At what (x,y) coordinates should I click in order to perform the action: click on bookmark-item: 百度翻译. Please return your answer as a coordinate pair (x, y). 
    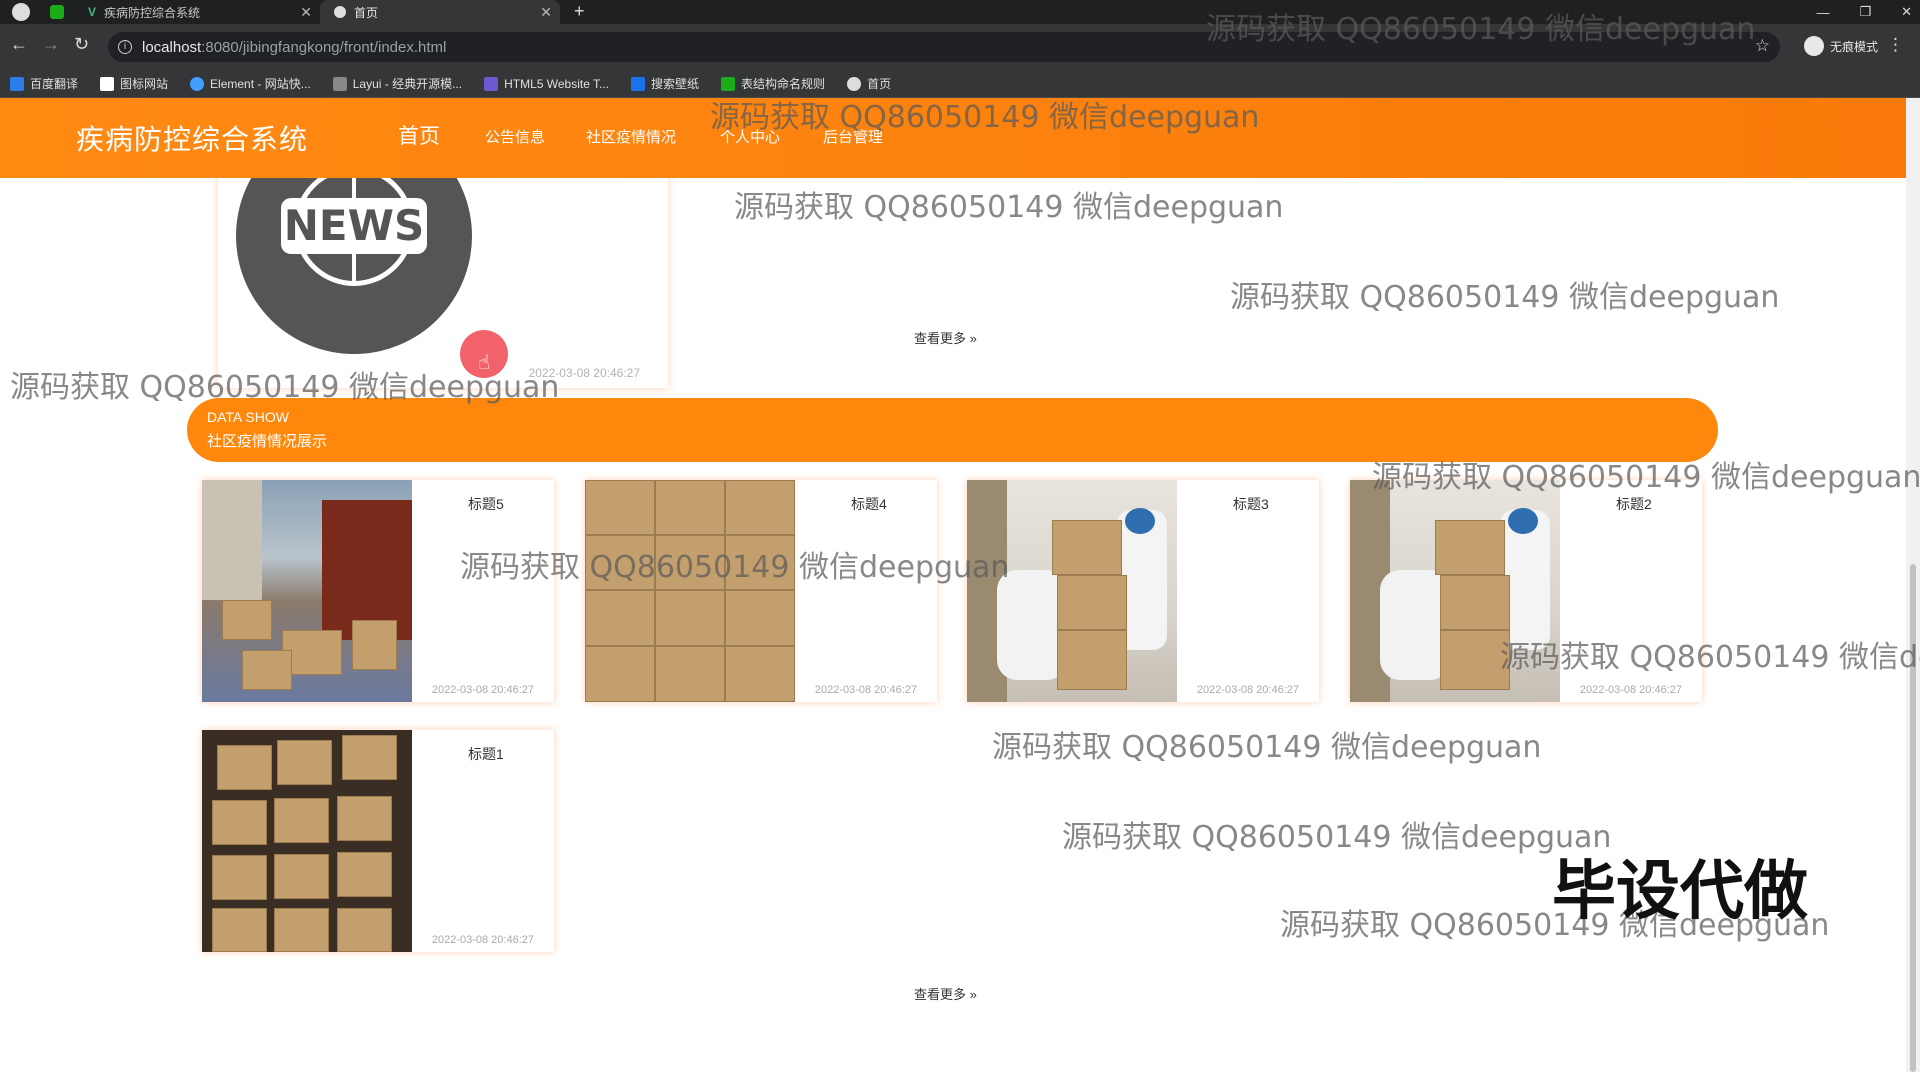
    Looking at the image, I should click on (44, 83).